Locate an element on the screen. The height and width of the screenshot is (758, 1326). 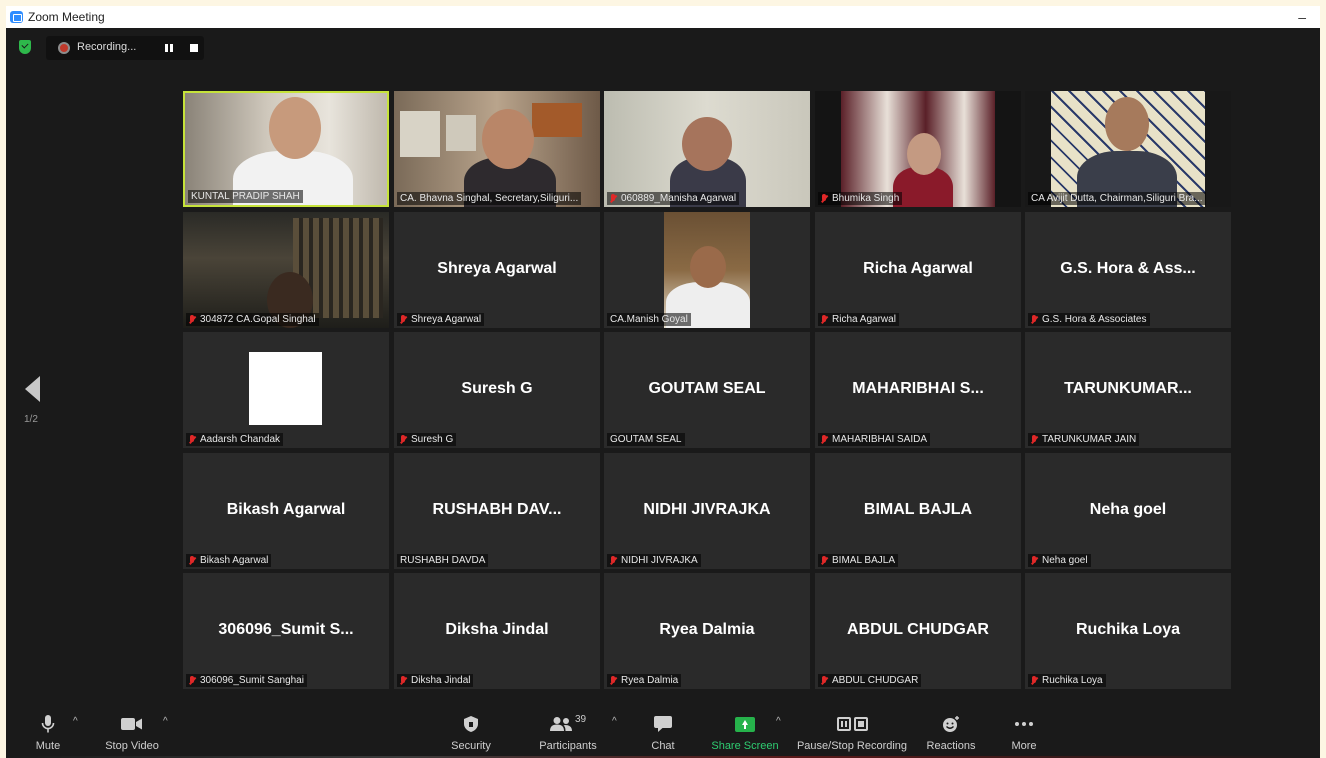
participant-display-name: Shreya Agarwal is located at coordinates (497, 268).